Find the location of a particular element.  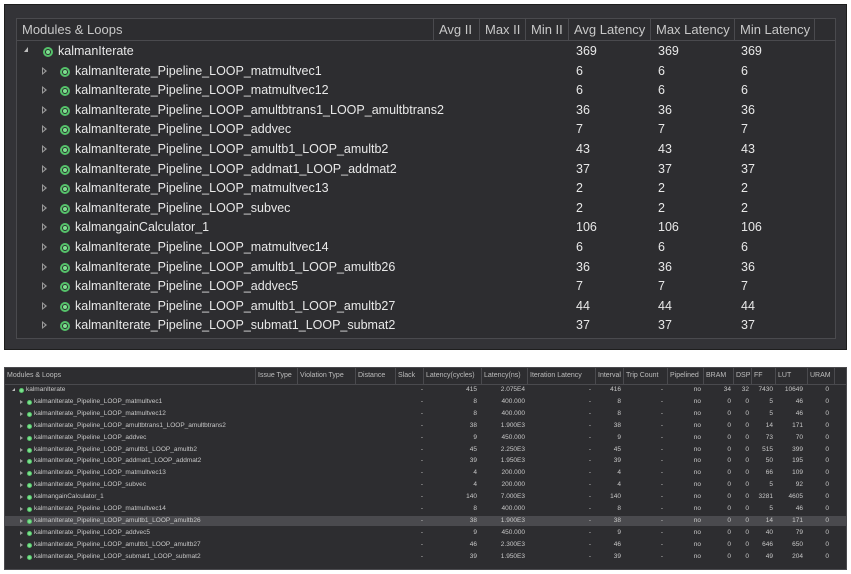

module-name: kalmanIterate is located at coordinates (46, 389).